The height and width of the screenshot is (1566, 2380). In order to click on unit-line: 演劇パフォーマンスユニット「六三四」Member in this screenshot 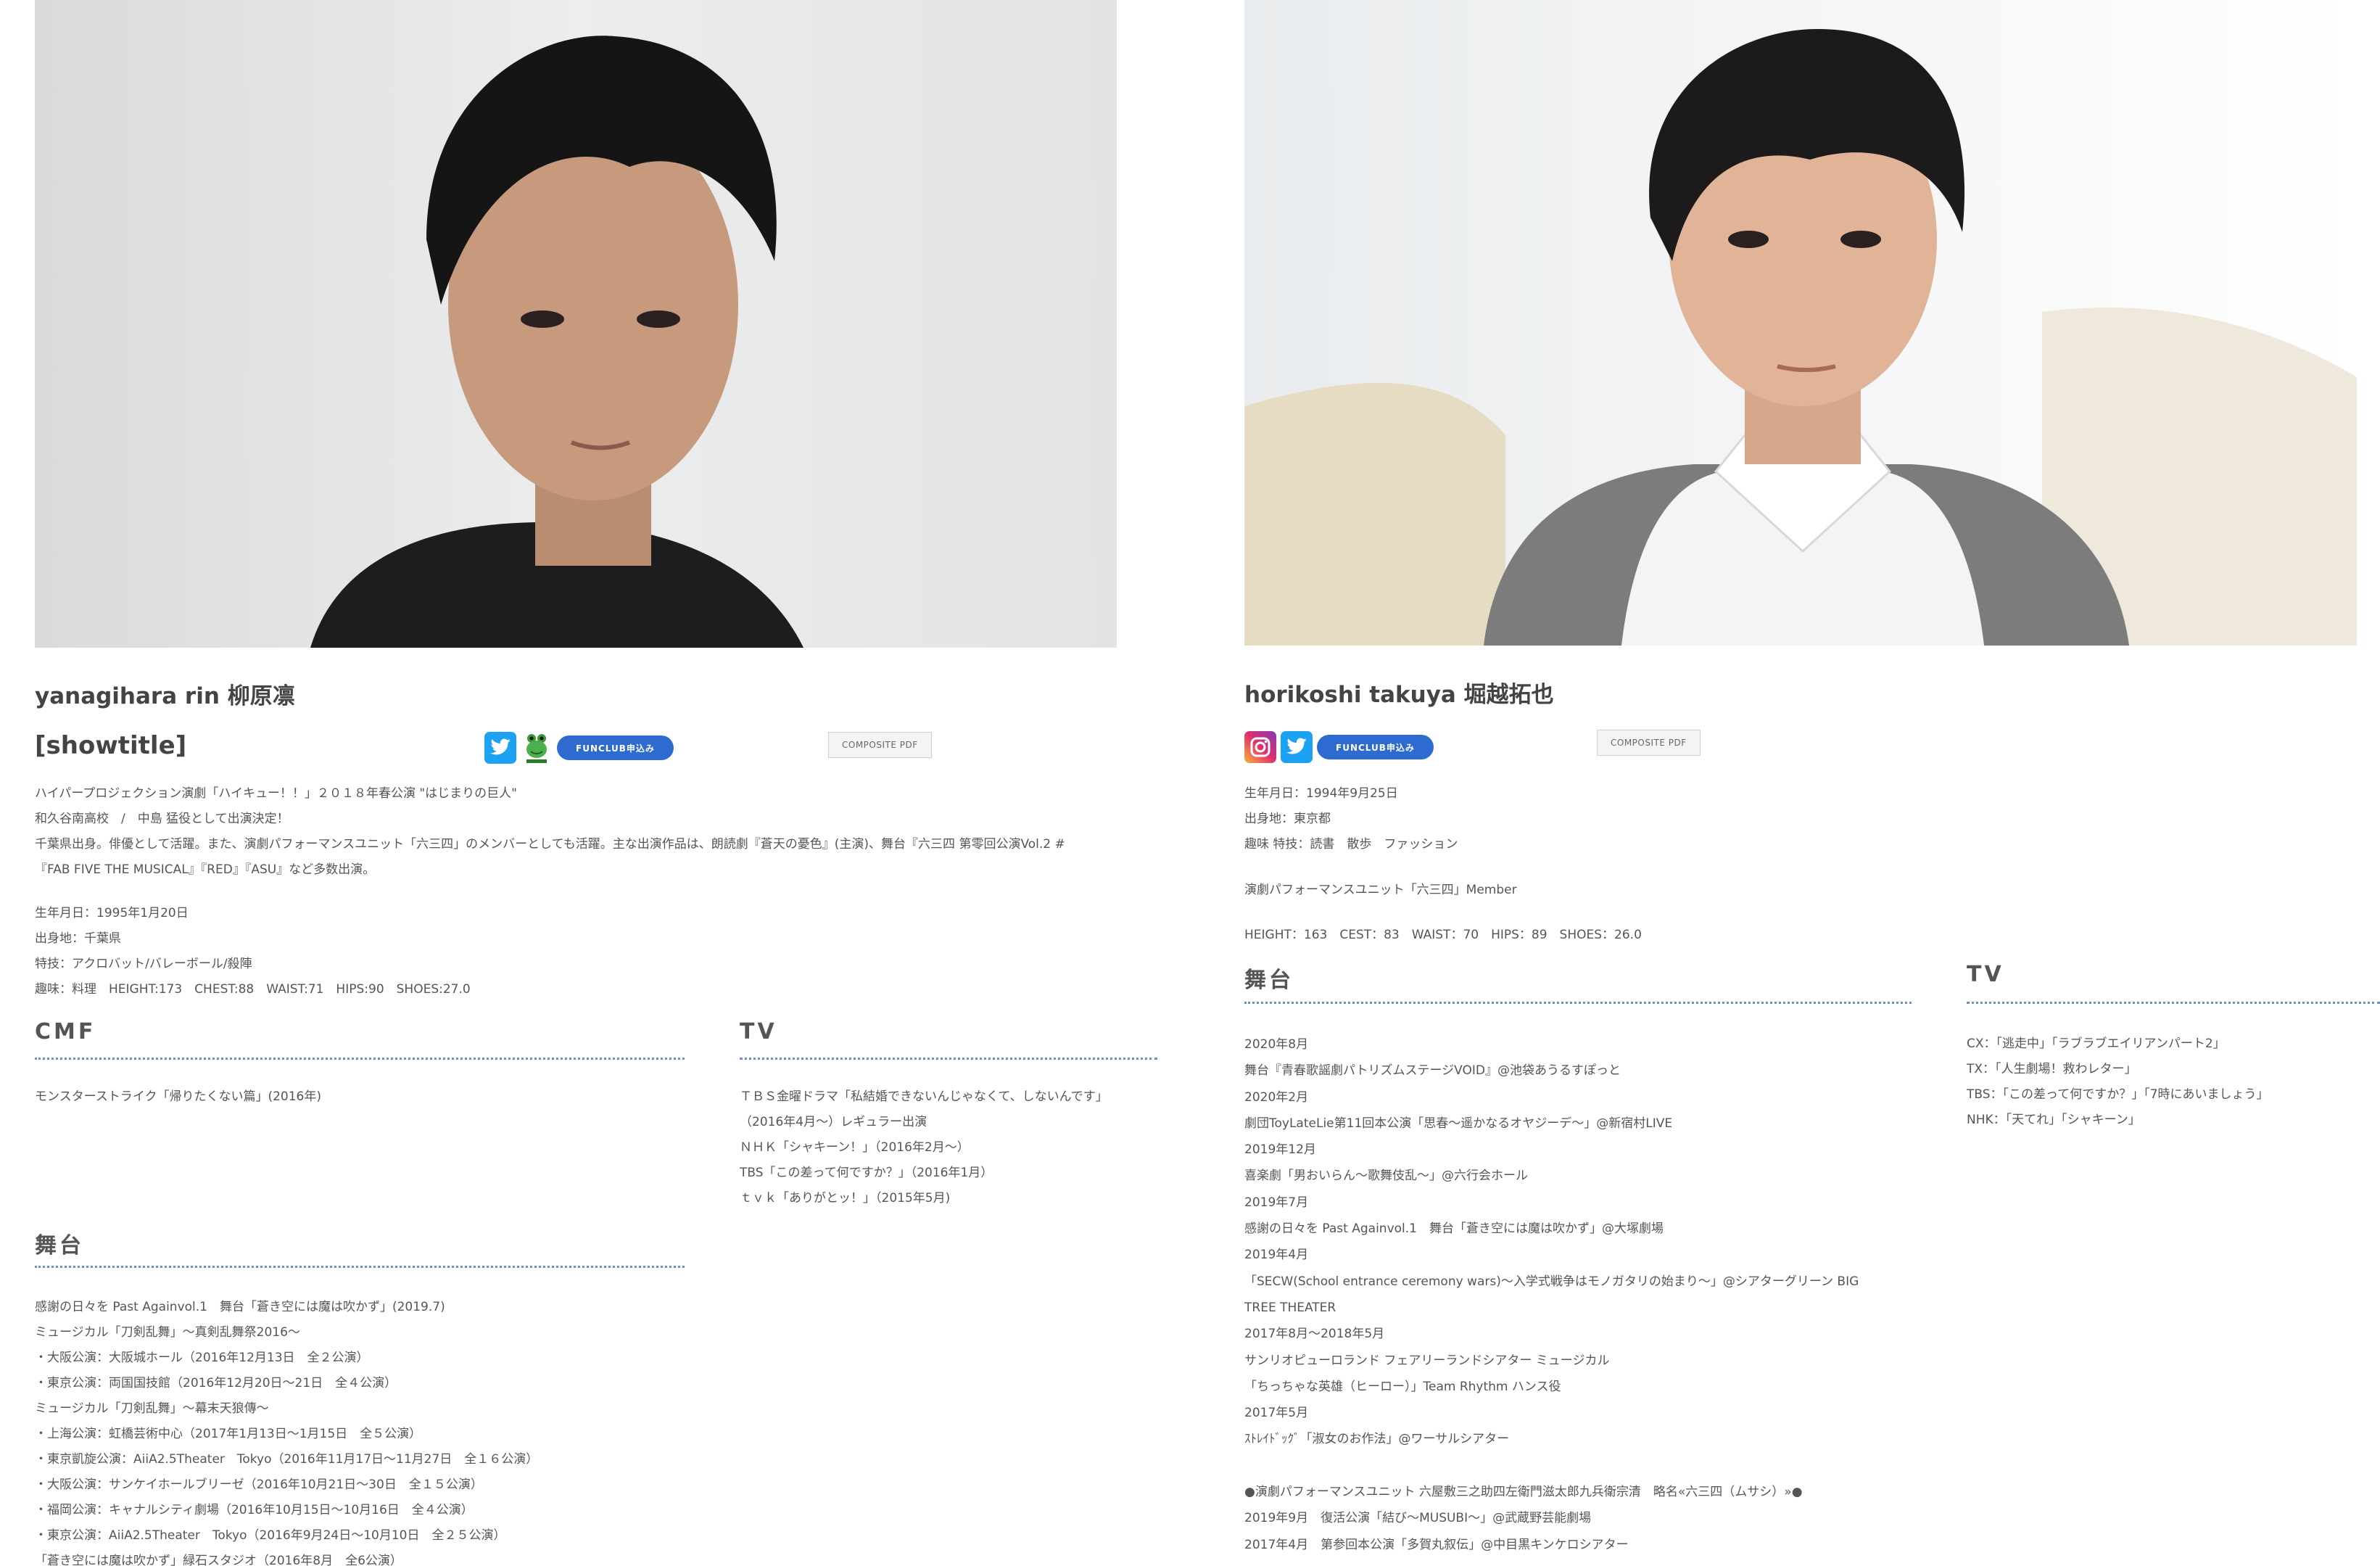, I will do `click(1380, 890)`.